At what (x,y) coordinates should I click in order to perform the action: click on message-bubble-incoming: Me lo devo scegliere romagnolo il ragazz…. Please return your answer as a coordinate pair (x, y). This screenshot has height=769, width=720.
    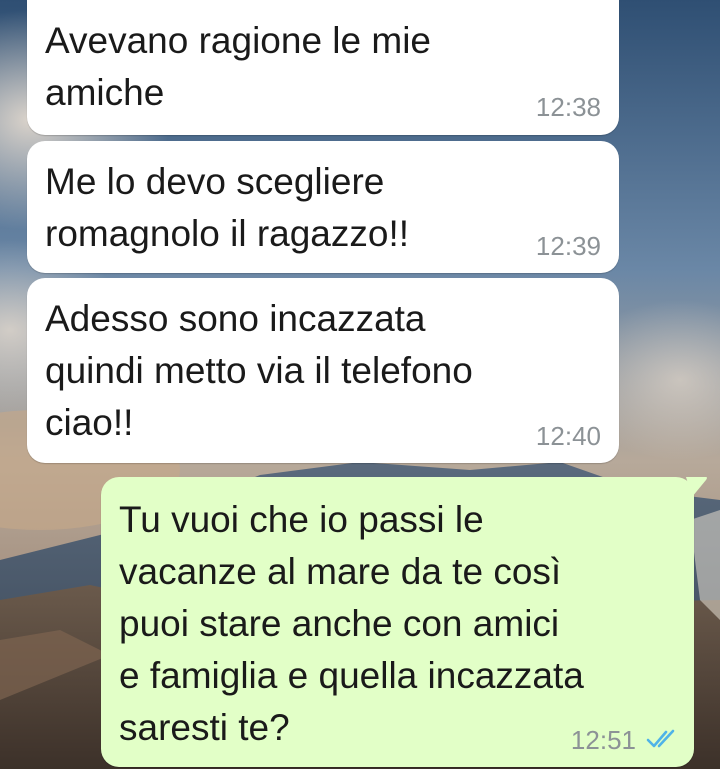
    Looking at the image, I should click on (323, 207).